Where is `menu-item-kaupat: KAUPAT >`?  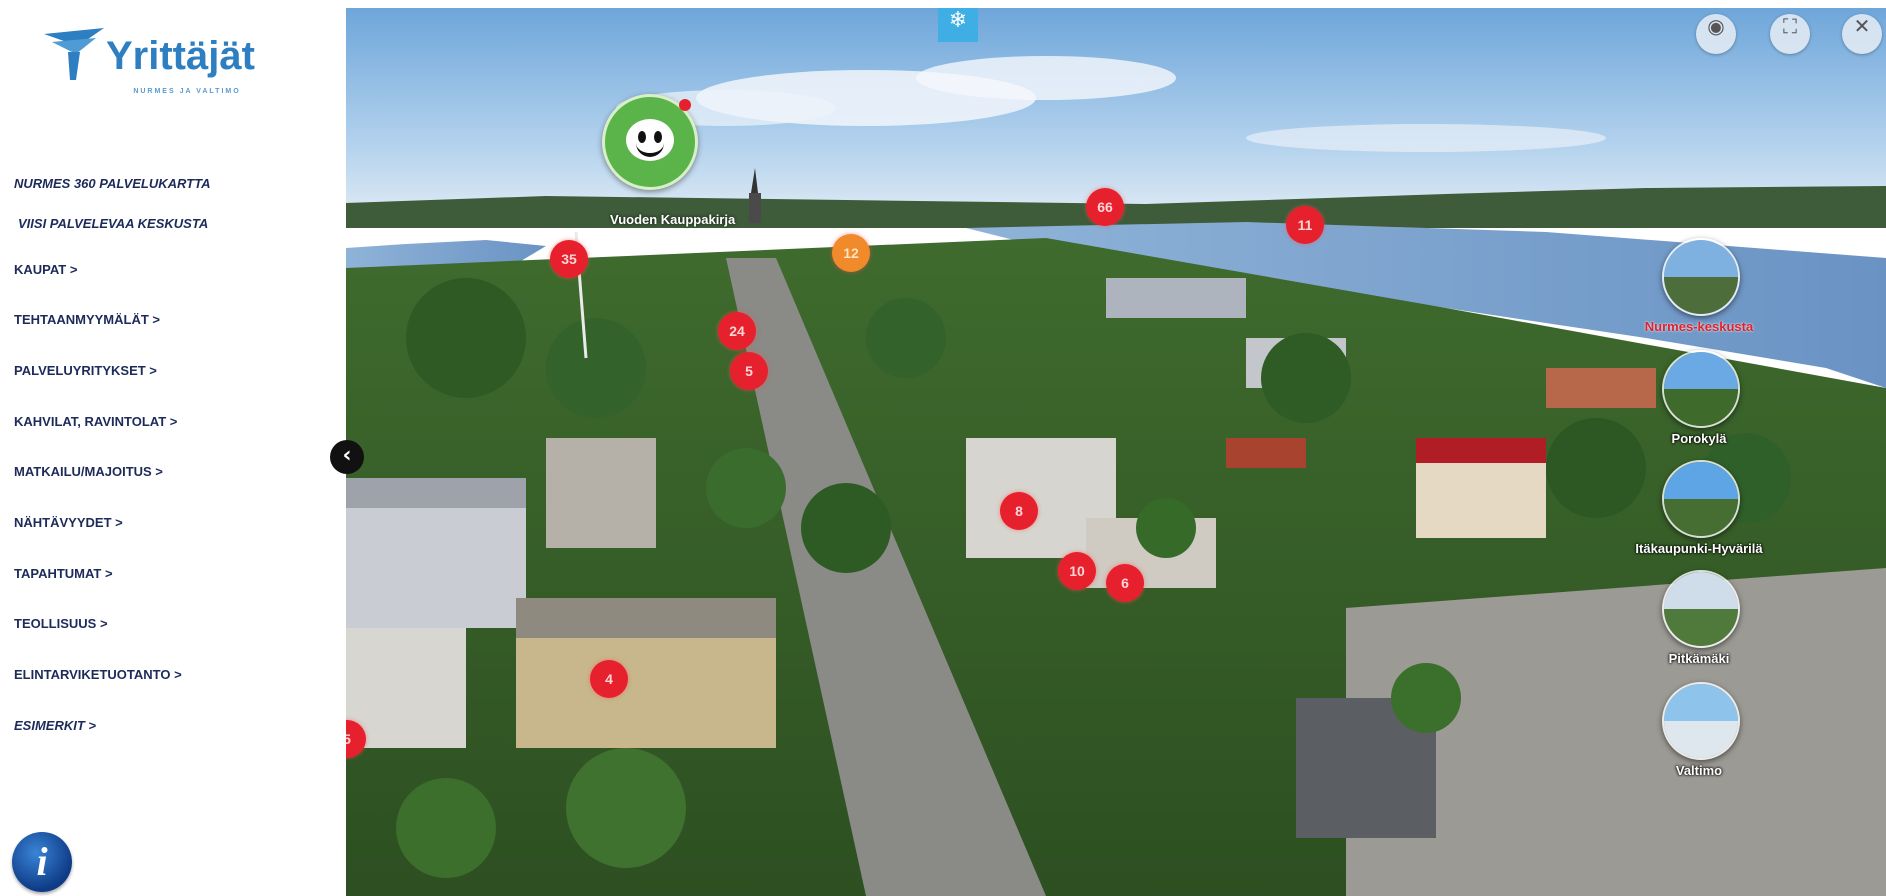 menu-item-kaupat: KAUPAT > is located at coordinates (45, 274).